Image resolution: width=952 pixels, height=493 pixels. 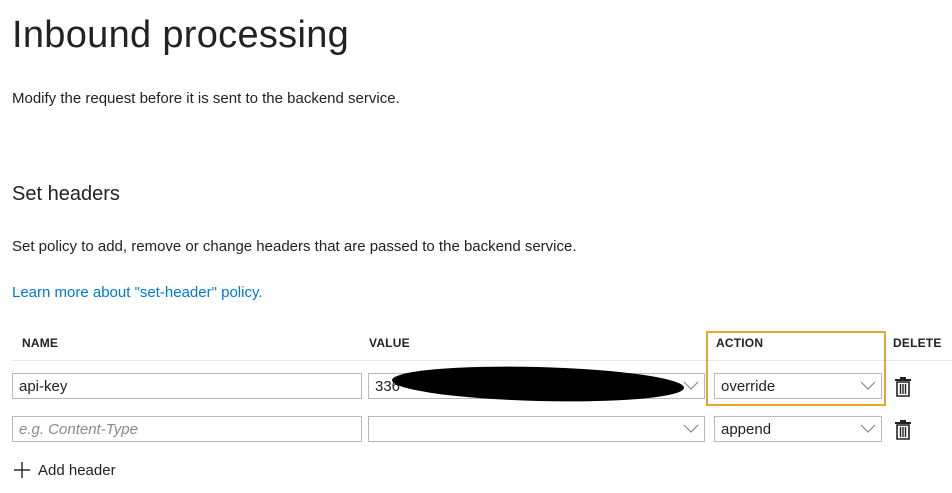 What do you see at coordinates (746, 429) in the screenshot?
I see `header-action-value: append` at bounding box center [746, 429].